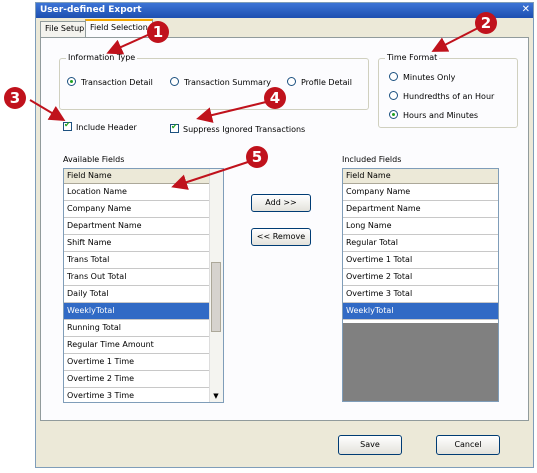 The image size is (537, 473). I want to click on callout-marker-1: 1, so click(158, 32).